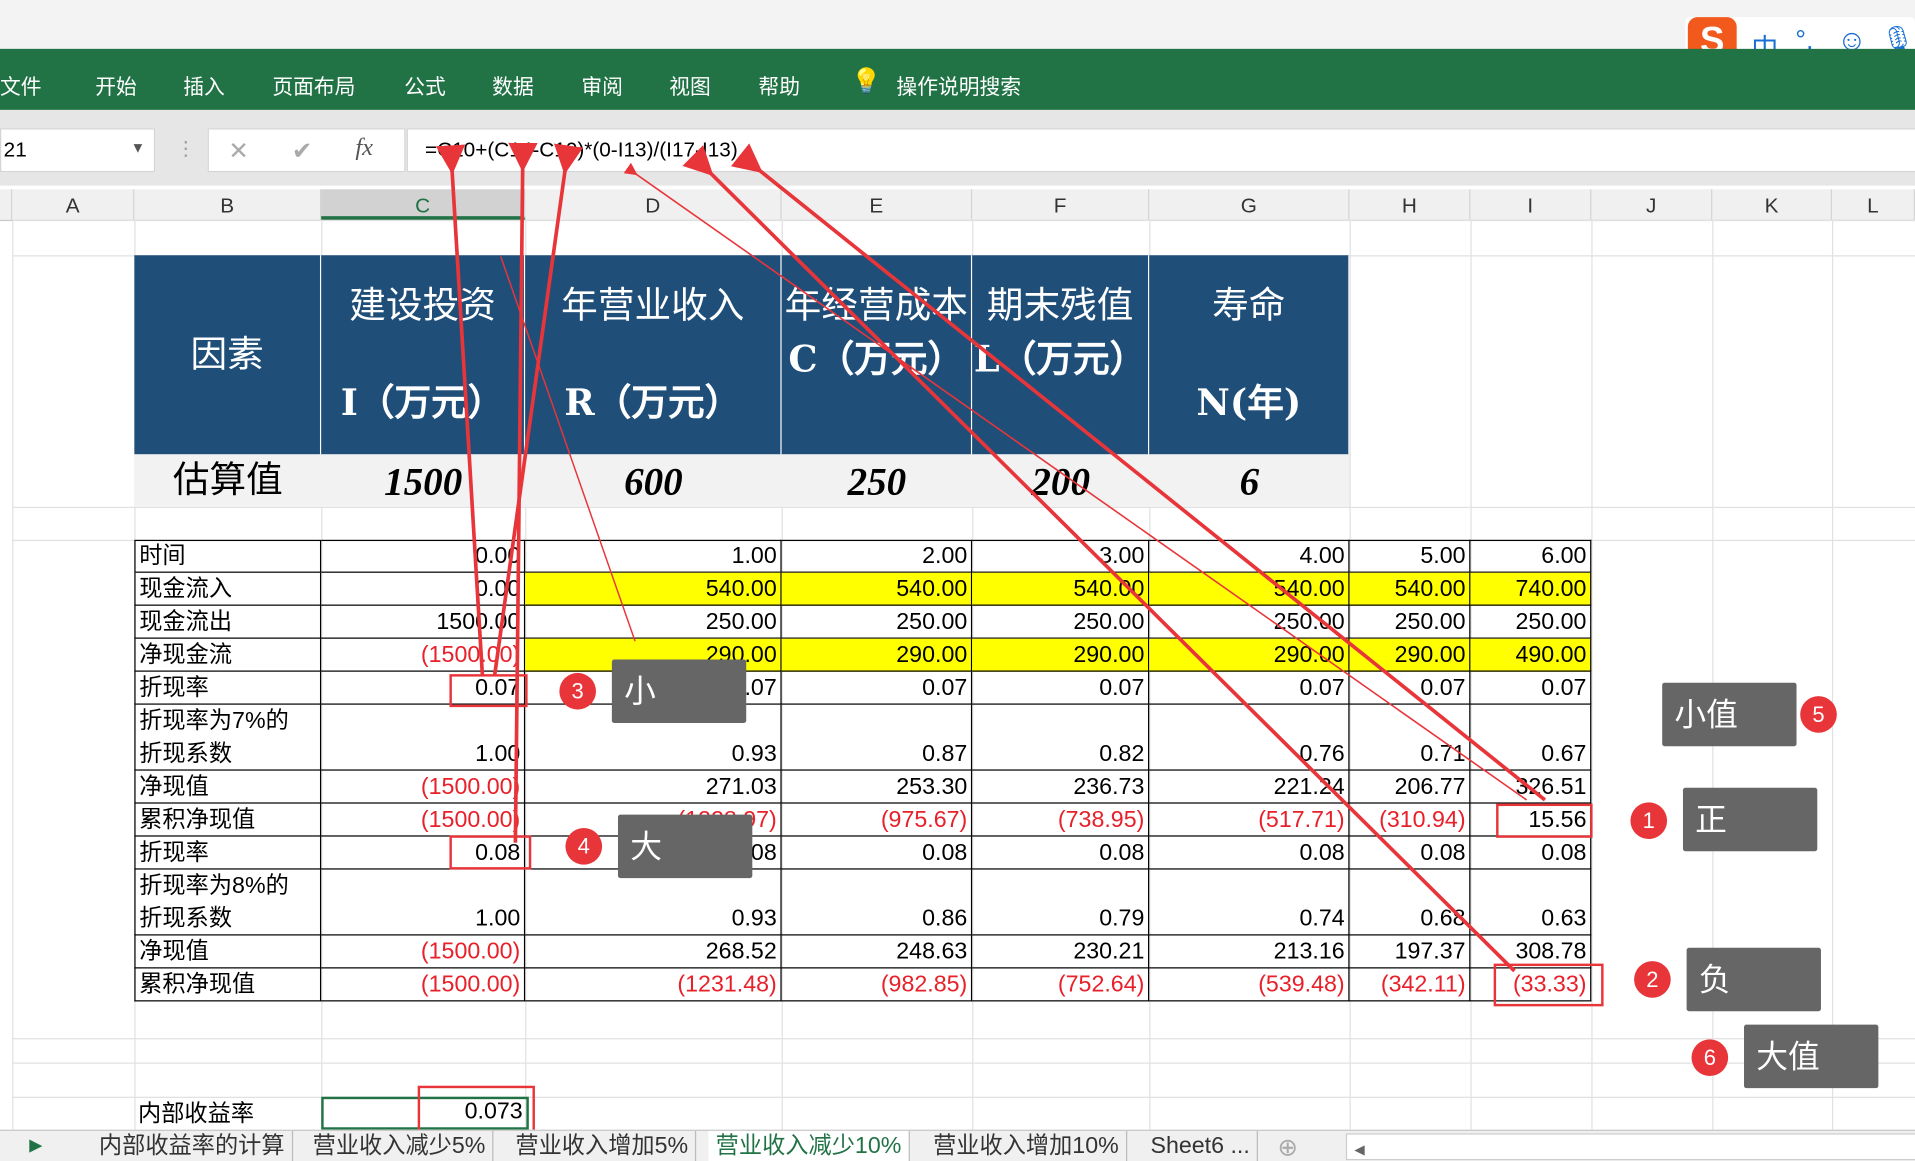 The width and height of the screenshot is (1915, 1161). What do you see at coordinates (1531, 556) in the screenshot?
I see `table-cell: 6.00` at bounding box center [1531, 556].